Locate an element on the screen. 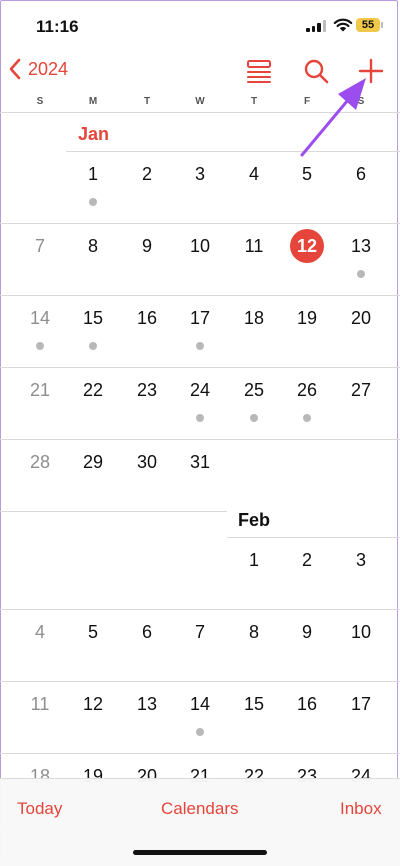 The image size is (400, 866). day-cell: 28 is located at coordinates (40, 462).